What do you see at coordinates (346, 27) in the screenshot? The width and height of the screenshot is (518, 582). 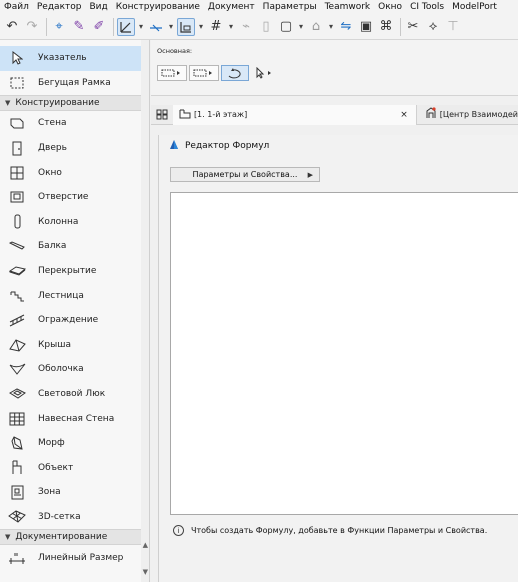 I see `trace-reference-icon: ⇋` at bounding box center [346, 27].